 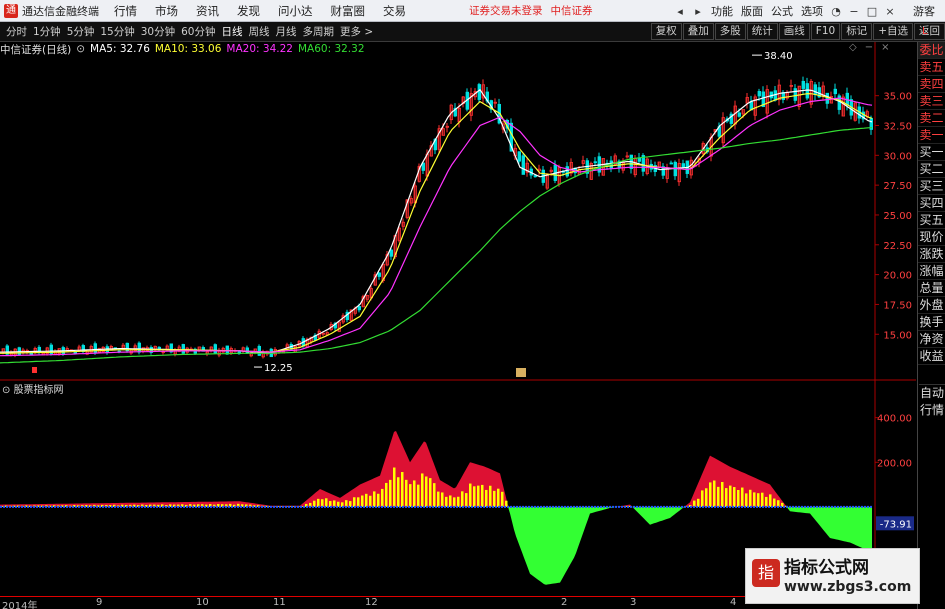 What do you see at coordinates (47, 31) in the screenshot?
I see `period-tab-1: 1分钟` at bounding box center [47, 31].